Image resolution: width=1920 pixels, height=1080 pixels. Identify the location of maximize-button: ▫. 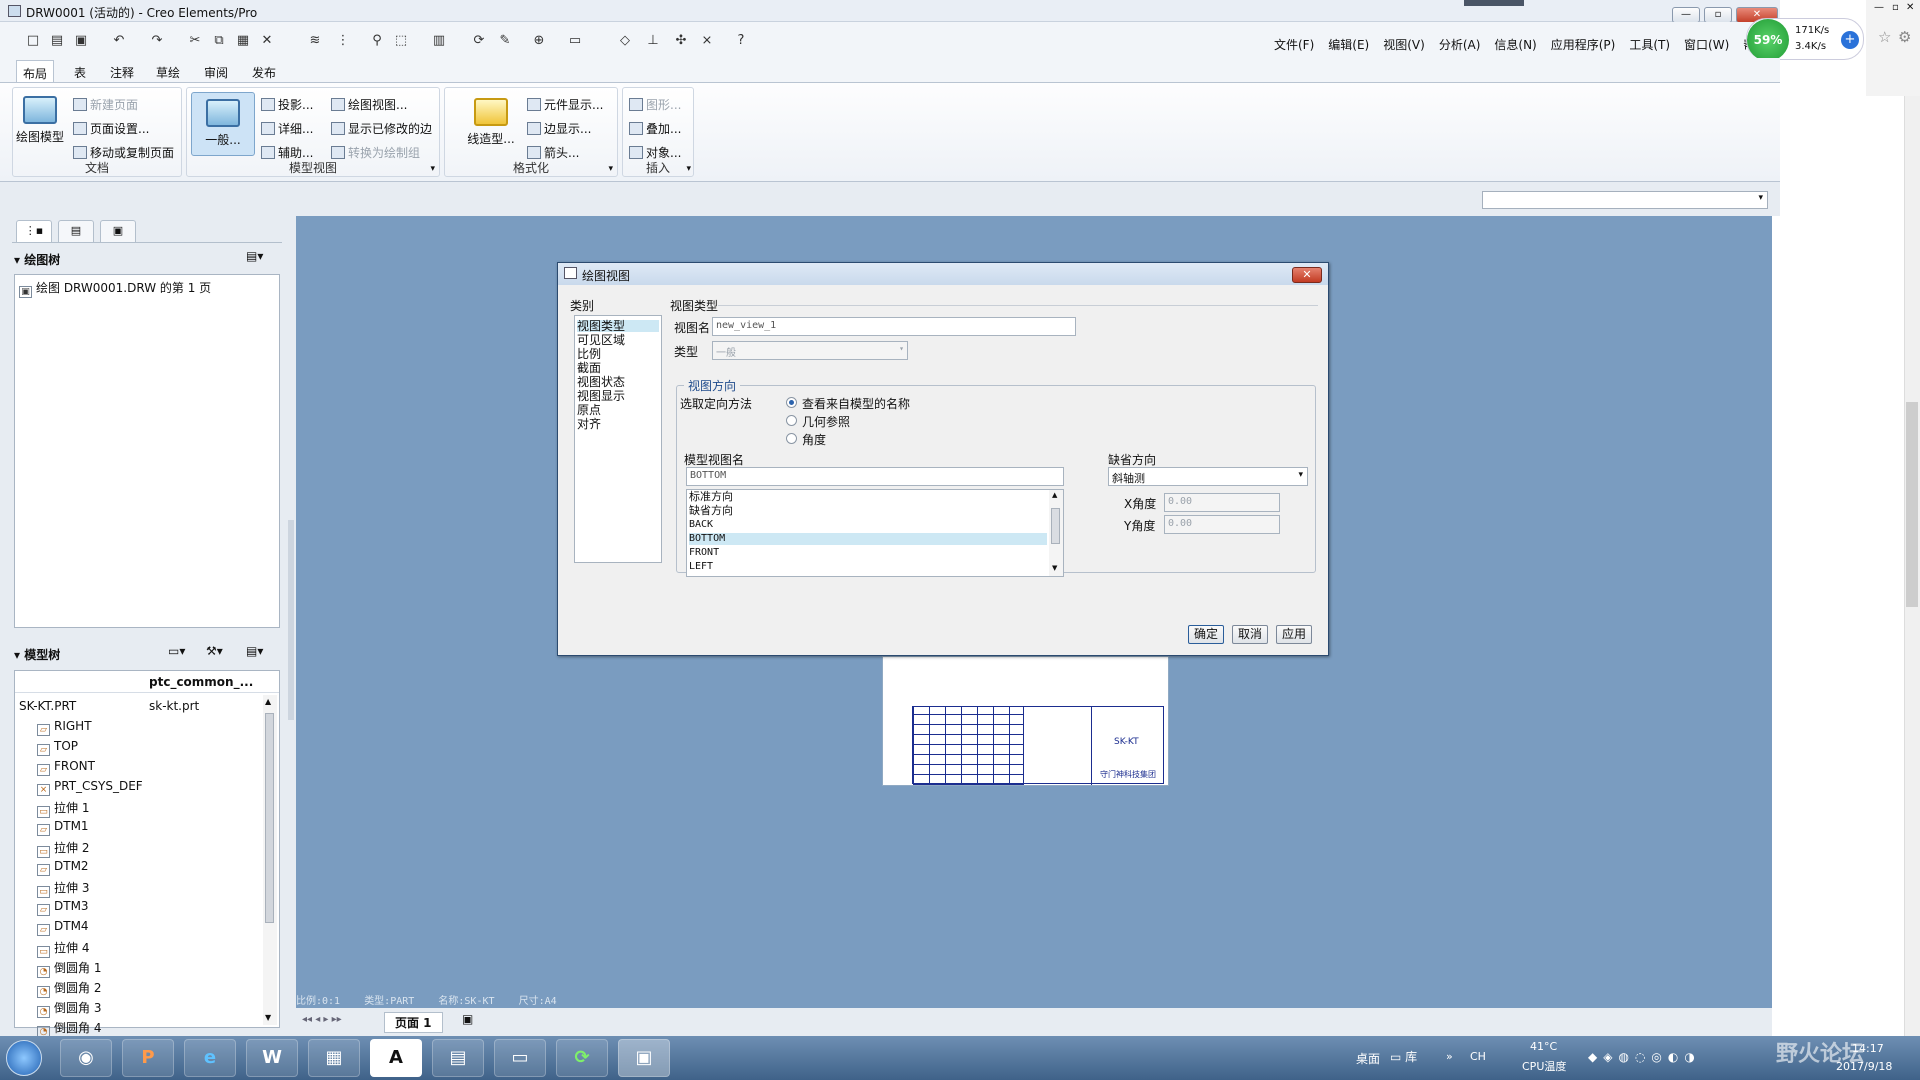
(1718, 15).